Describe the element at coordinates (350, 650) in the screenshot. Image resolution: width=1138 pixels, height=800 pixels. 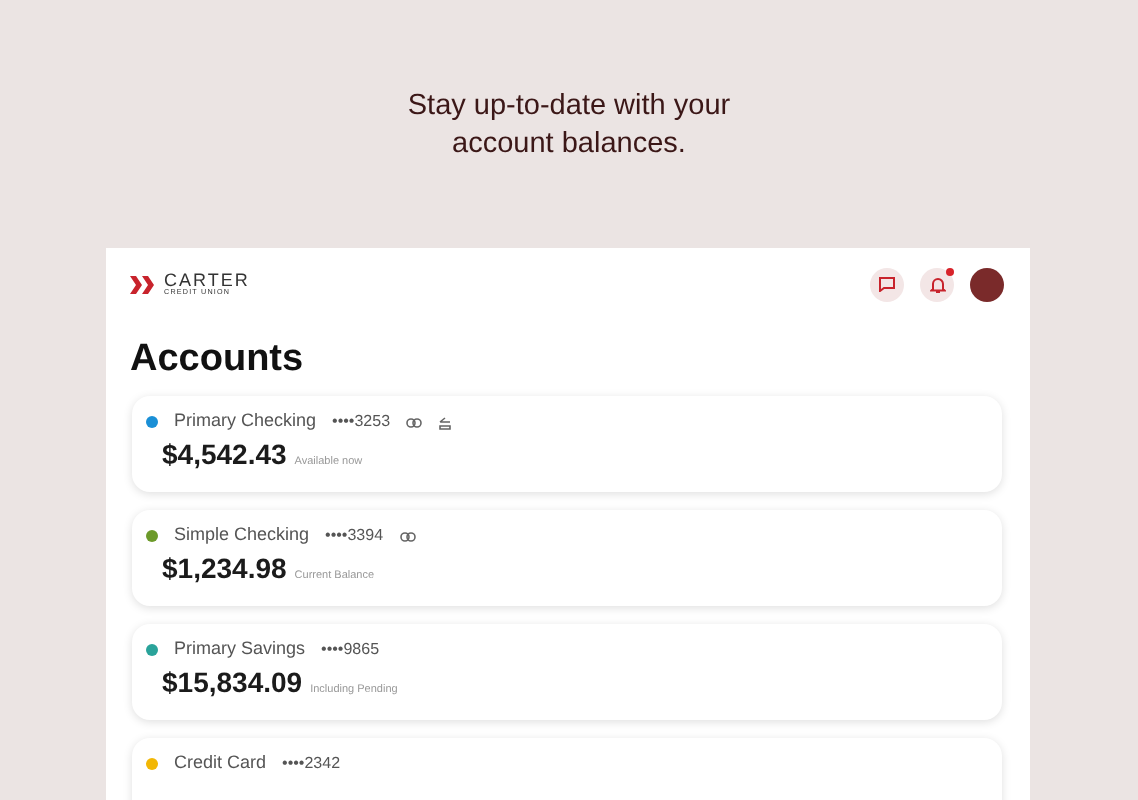
I see `account-number: ••••9865` at that location.